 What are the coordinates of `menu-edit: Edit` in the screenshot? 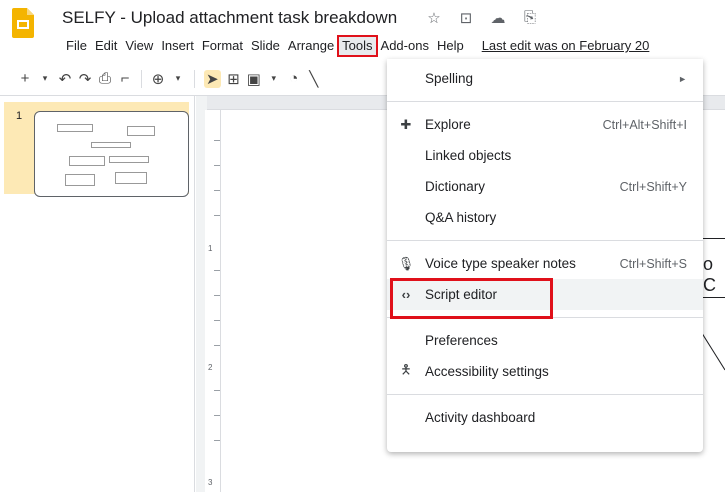 It's located at (106, 46).